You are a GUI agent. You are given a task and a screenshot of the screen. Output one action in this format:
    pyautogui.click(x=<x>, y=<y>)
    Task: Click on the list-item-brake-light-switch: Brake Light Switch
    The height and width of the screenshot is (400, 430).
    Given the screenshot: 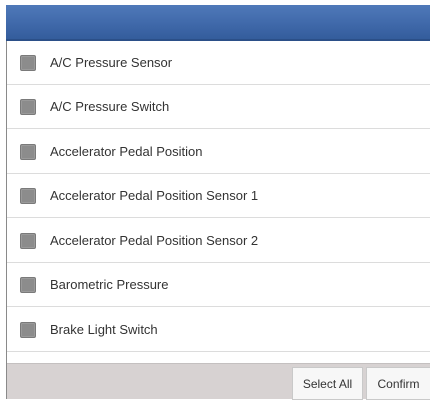 What is the action you would take?
    pyautogui.click(x=218, y=330)
    